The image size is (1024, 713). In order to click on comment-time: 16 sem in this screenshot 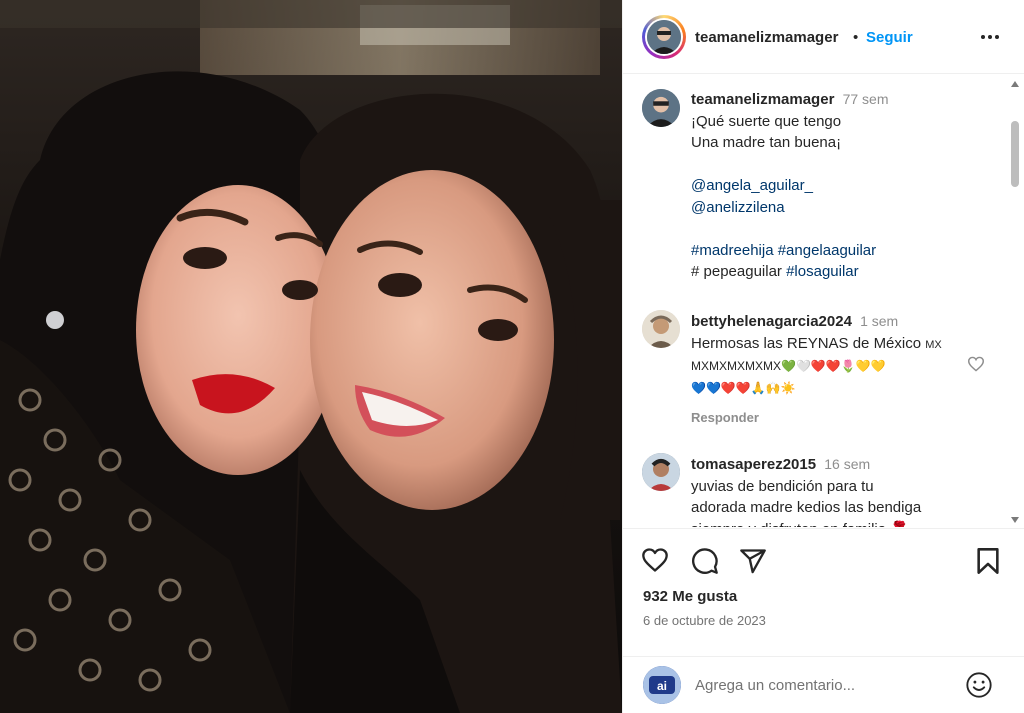, I will do `click(847, 464)`.